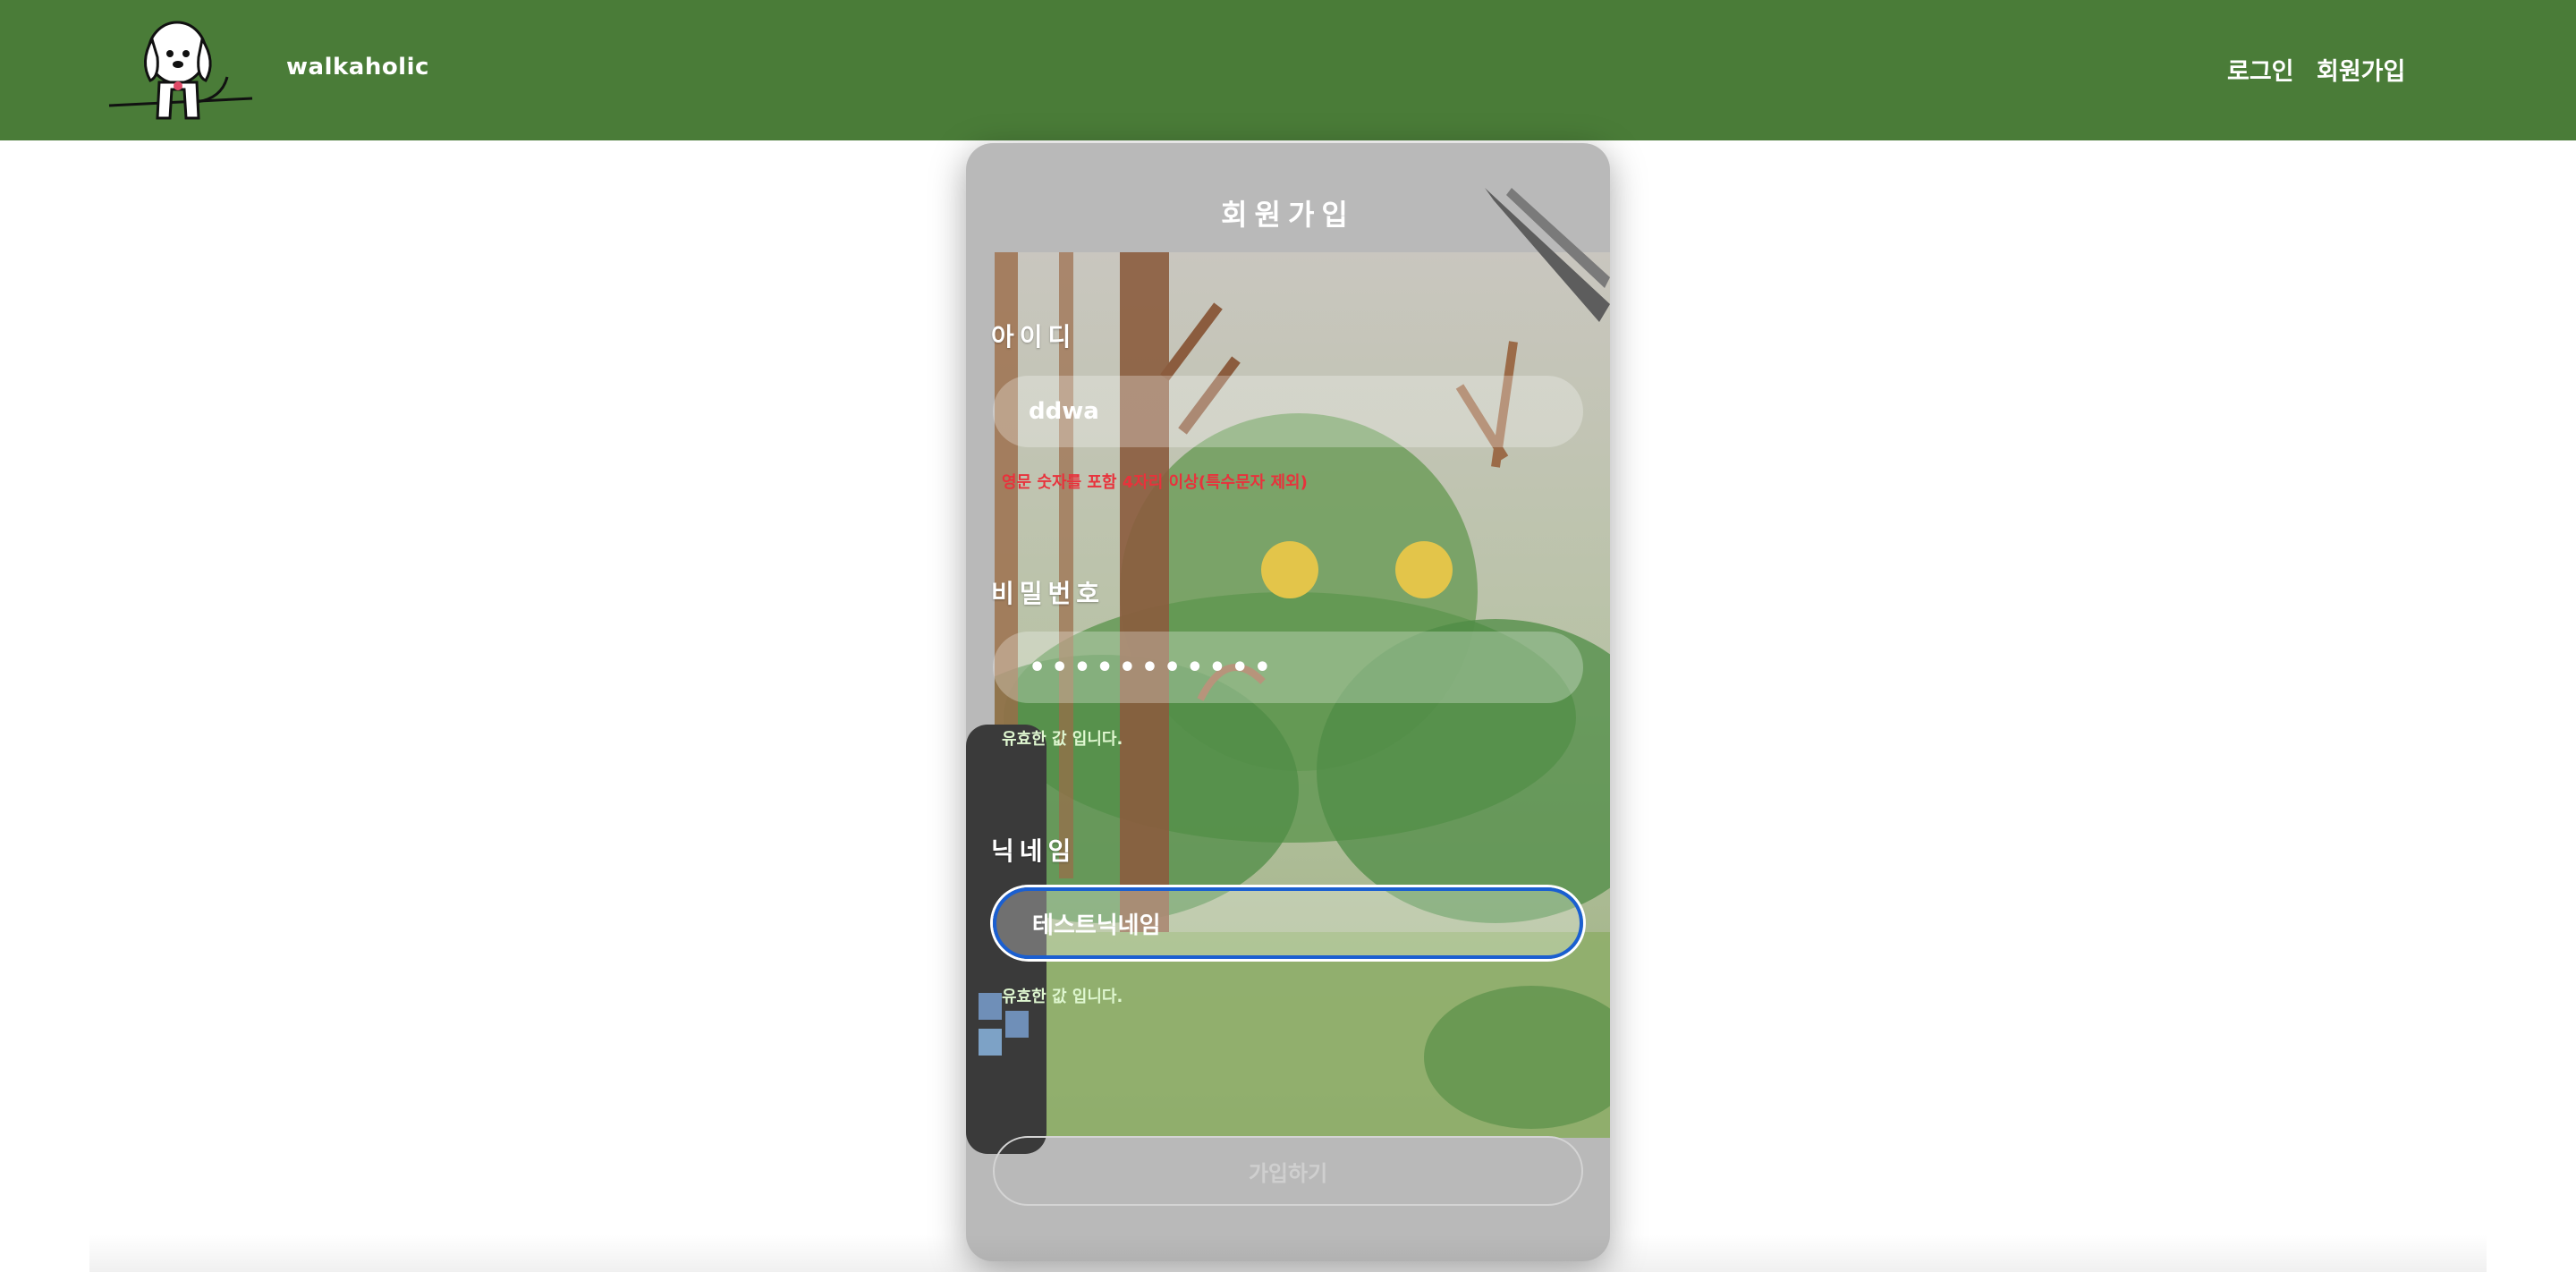  What do you see at coordinates (1288, 667) in the screenshot?
I see `password-input` at bounding box center [1288, 667].